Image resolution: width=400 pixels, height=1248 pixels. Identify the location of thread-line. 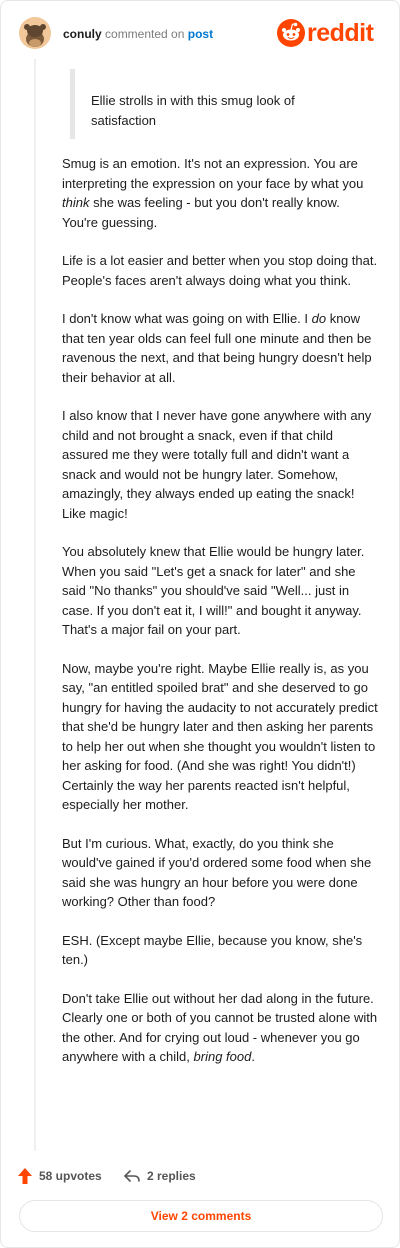
(35, 605).